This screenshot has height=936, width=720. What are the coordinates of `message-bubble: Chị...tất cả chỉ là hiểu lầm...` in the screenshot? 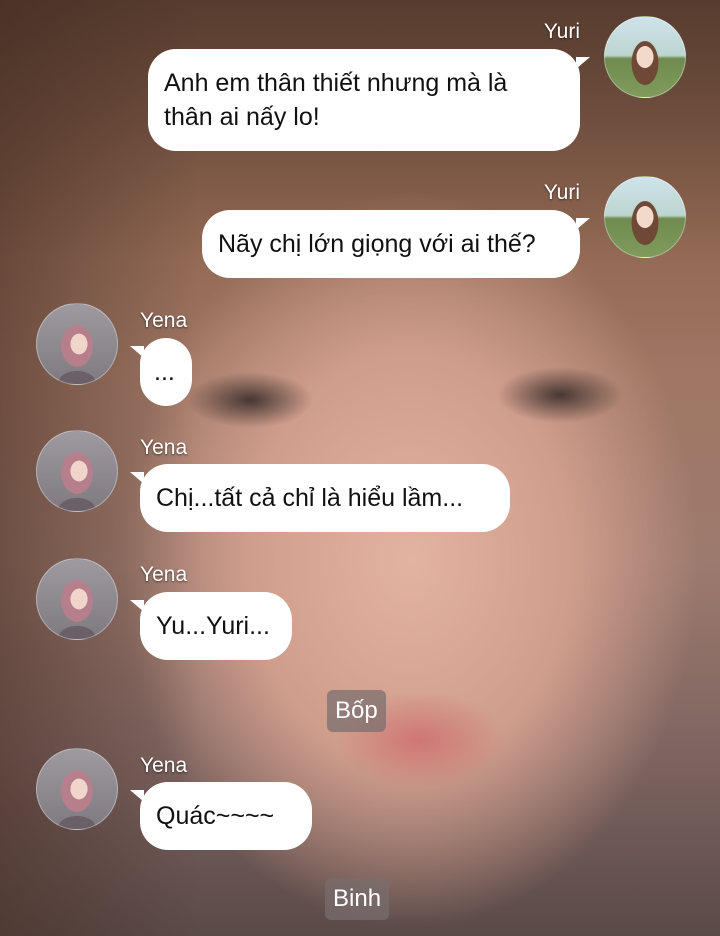 It's located at (320, 498).